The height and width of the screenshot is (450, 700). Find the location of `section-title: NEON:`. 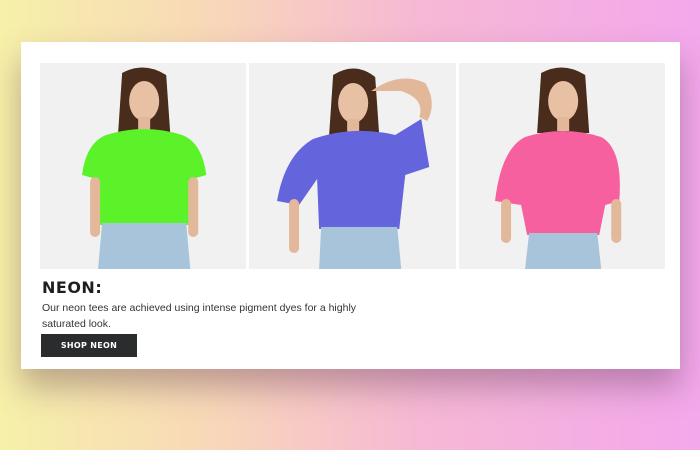

section-title: NEON: is located at coordinates (72, 287).